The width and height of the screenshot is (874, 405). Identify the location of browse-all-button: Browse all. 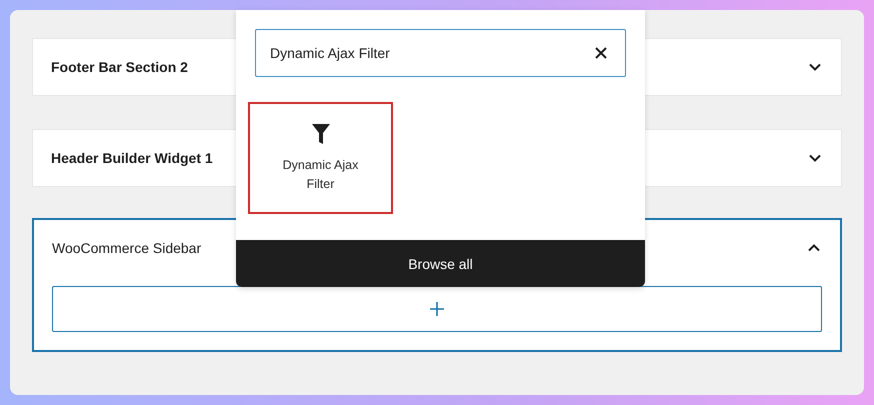
(440, 263).